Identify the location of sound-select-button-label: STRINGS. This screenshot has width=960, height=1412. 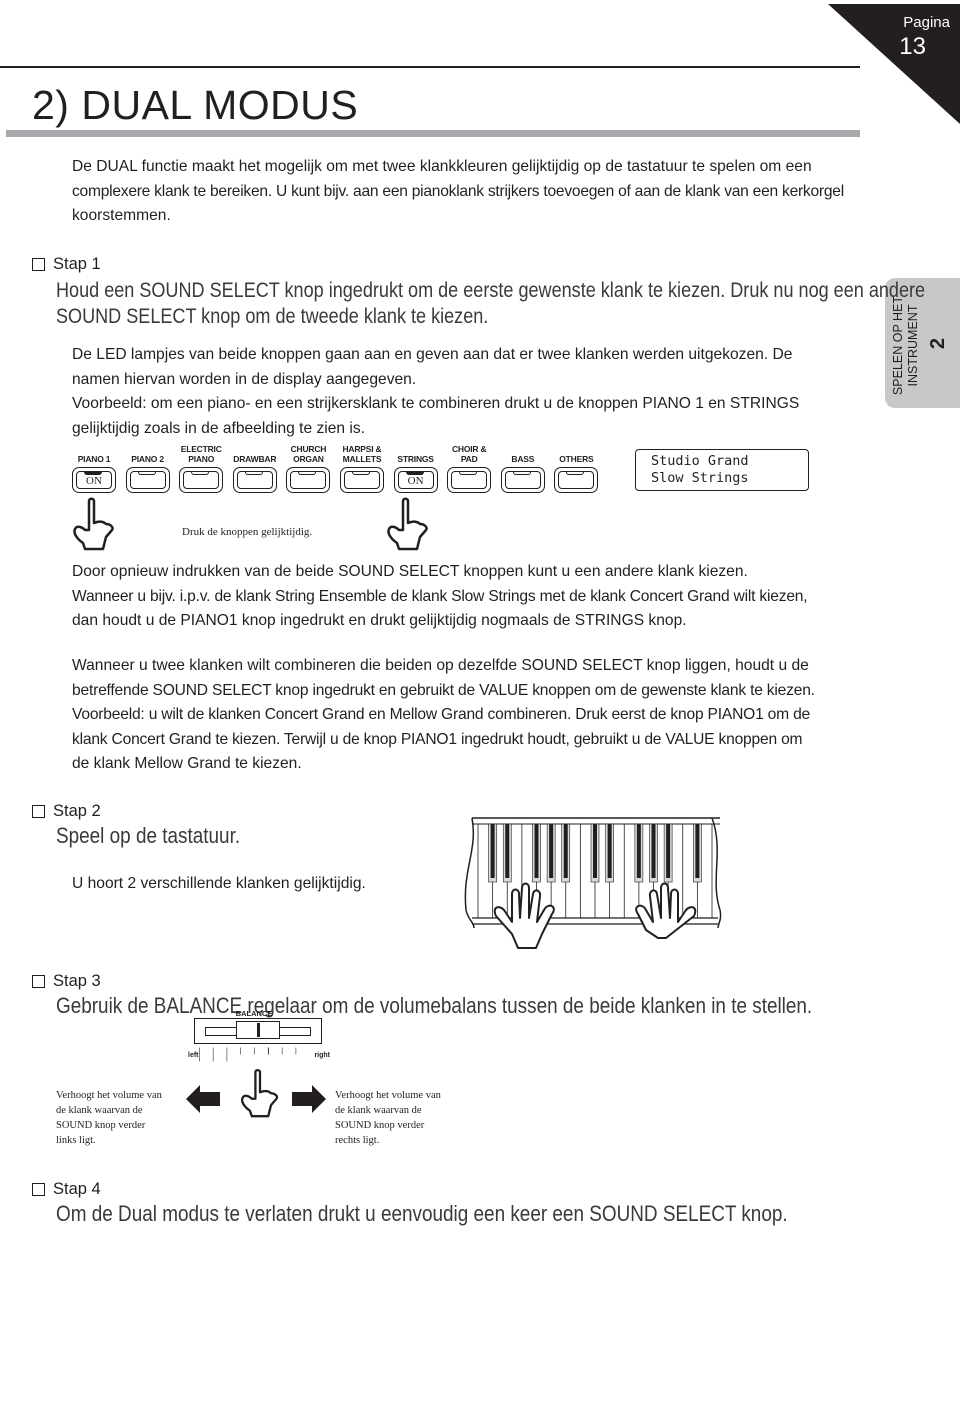
(415, 459).